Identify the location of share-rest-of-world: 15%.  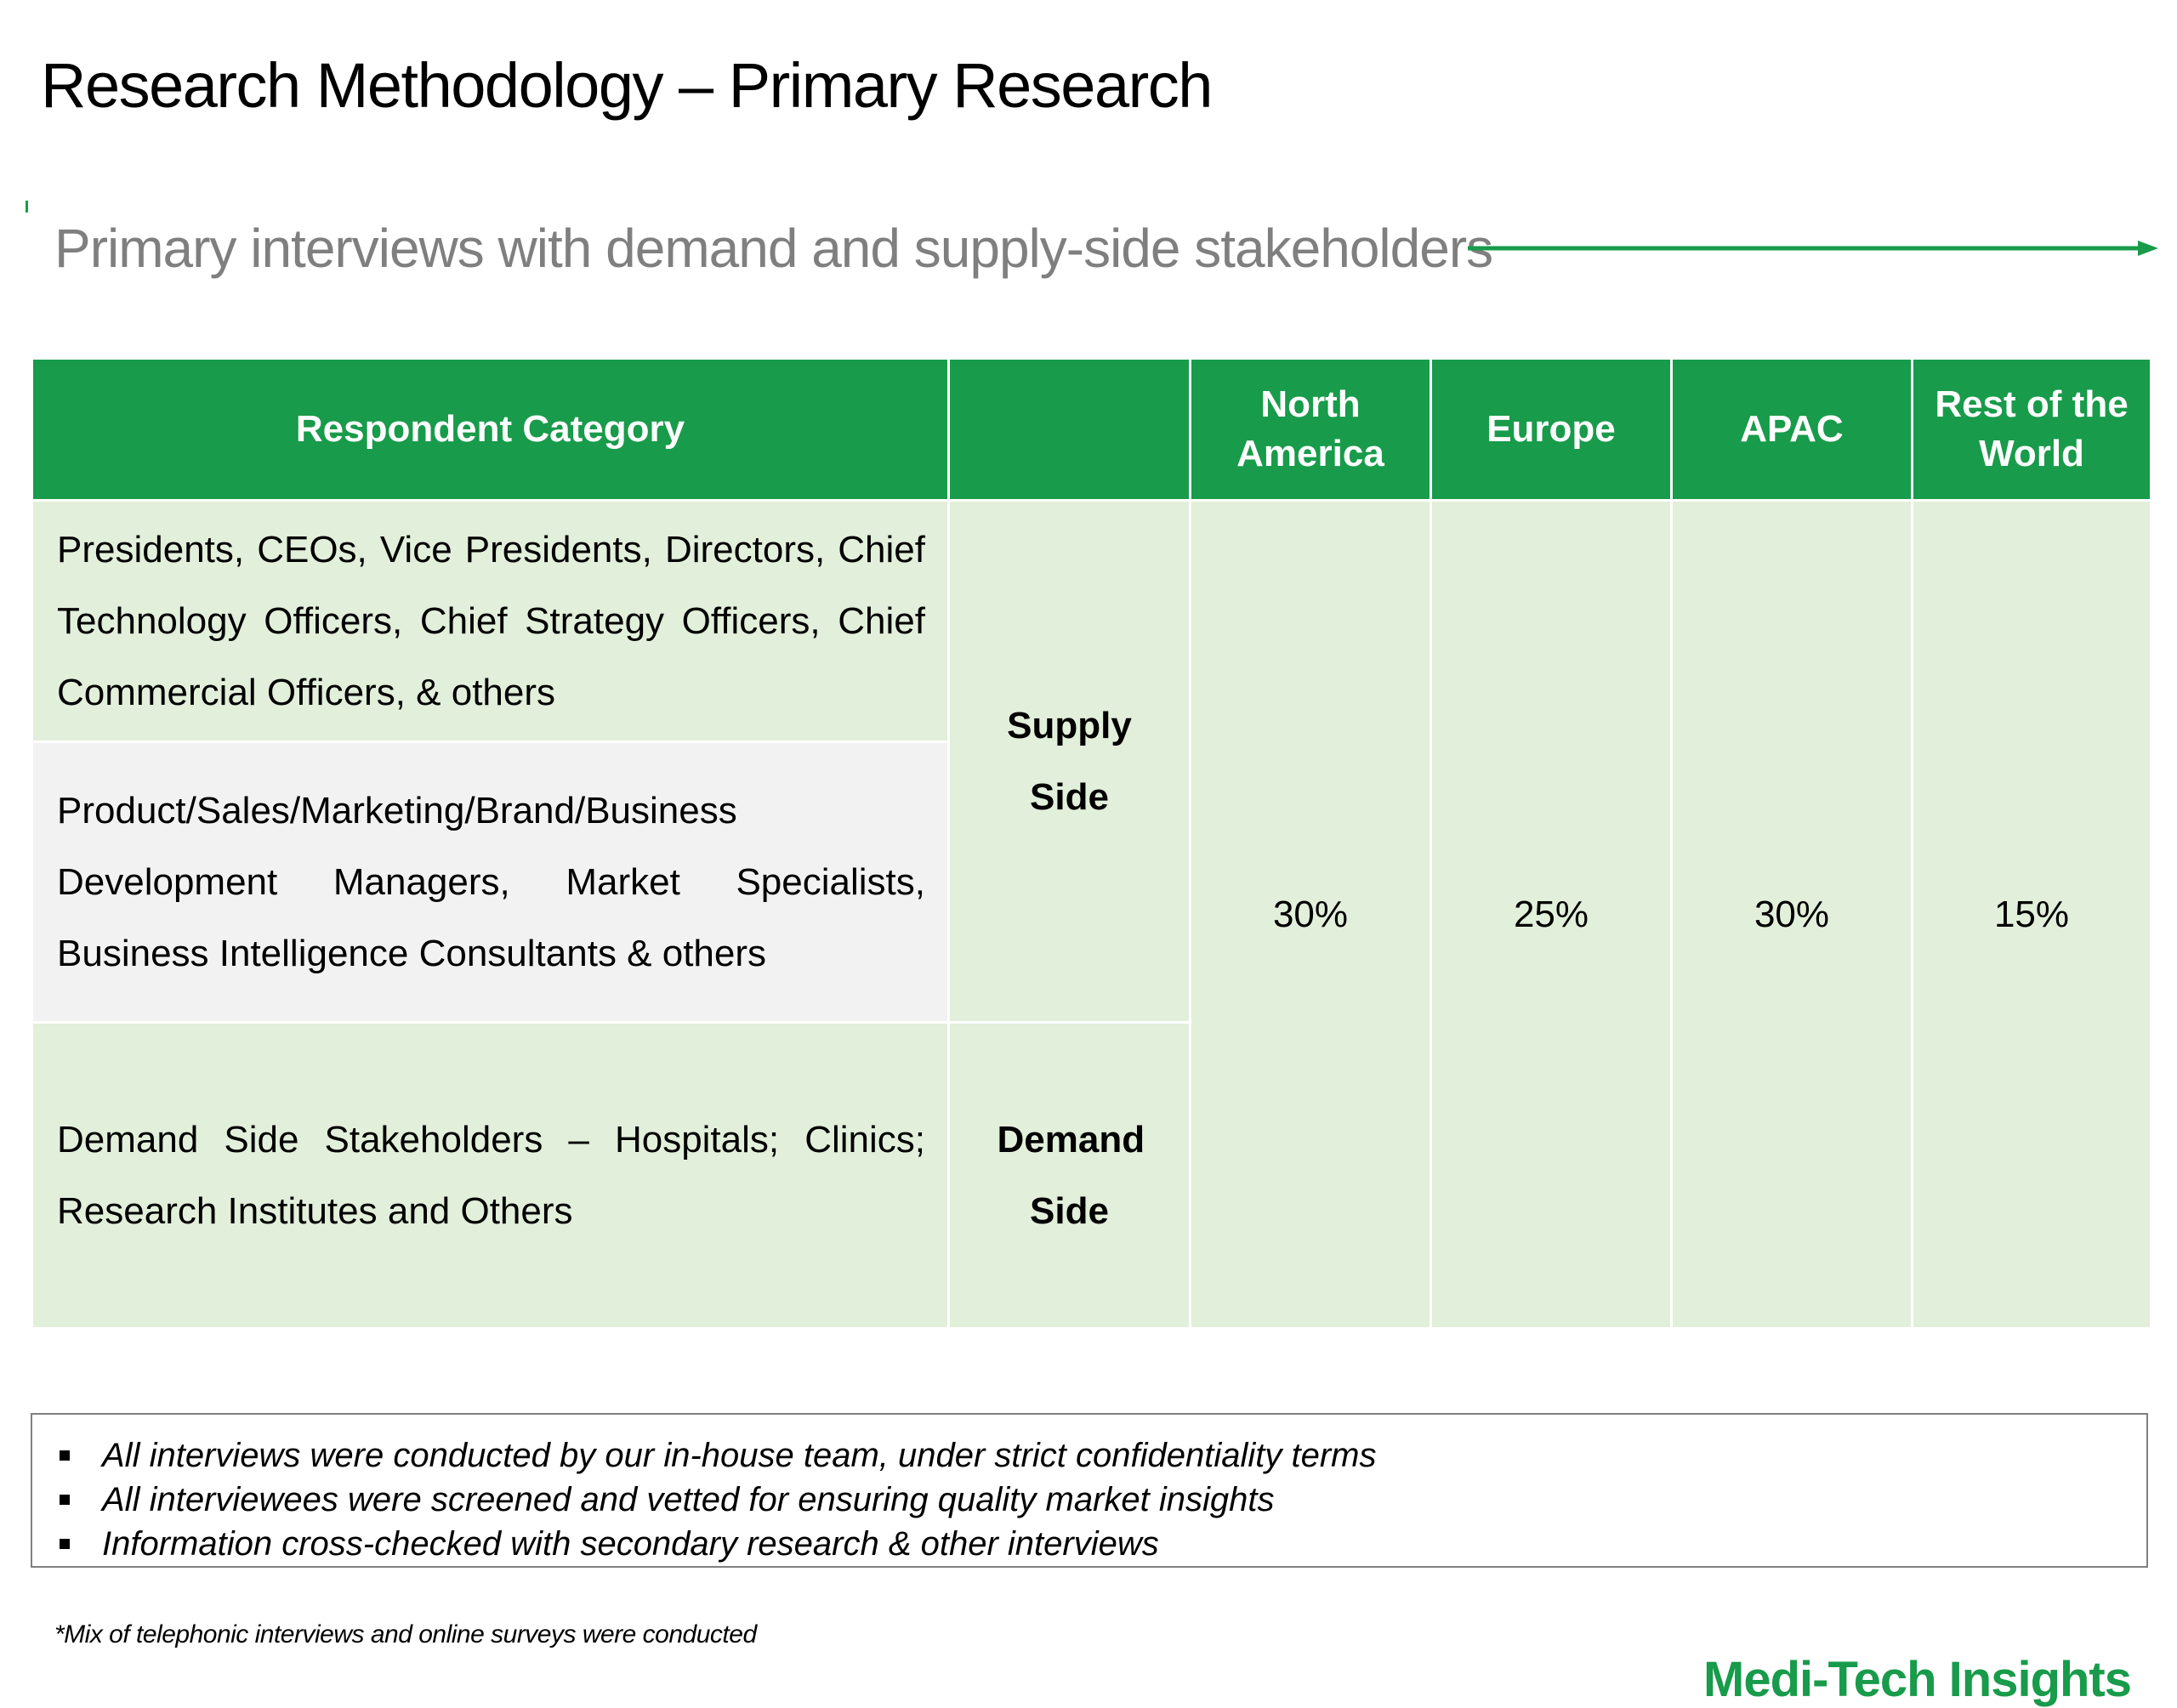
(2031, 914).